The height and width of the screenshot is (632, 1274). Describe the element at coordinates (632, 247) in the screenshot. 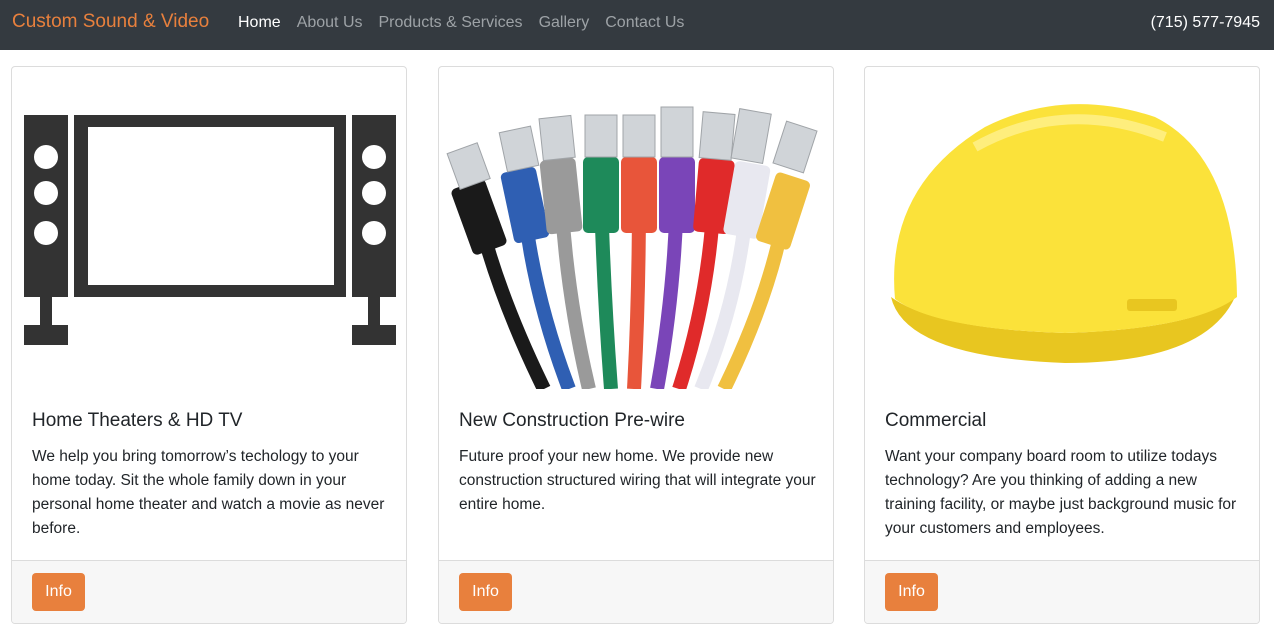

I see `network-cables-icon` at that location.